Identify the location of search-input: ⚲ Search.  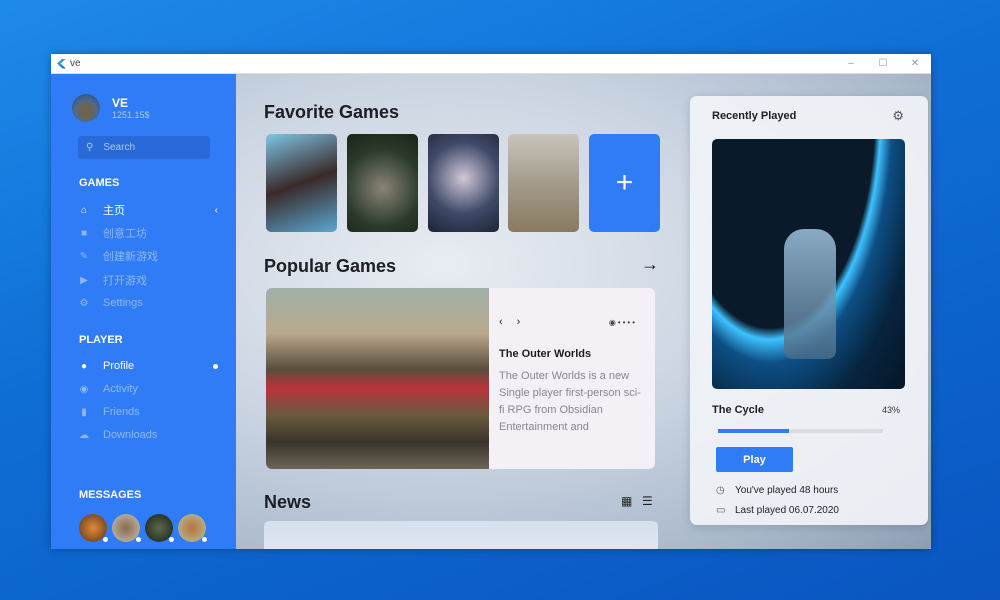
(144, 147).